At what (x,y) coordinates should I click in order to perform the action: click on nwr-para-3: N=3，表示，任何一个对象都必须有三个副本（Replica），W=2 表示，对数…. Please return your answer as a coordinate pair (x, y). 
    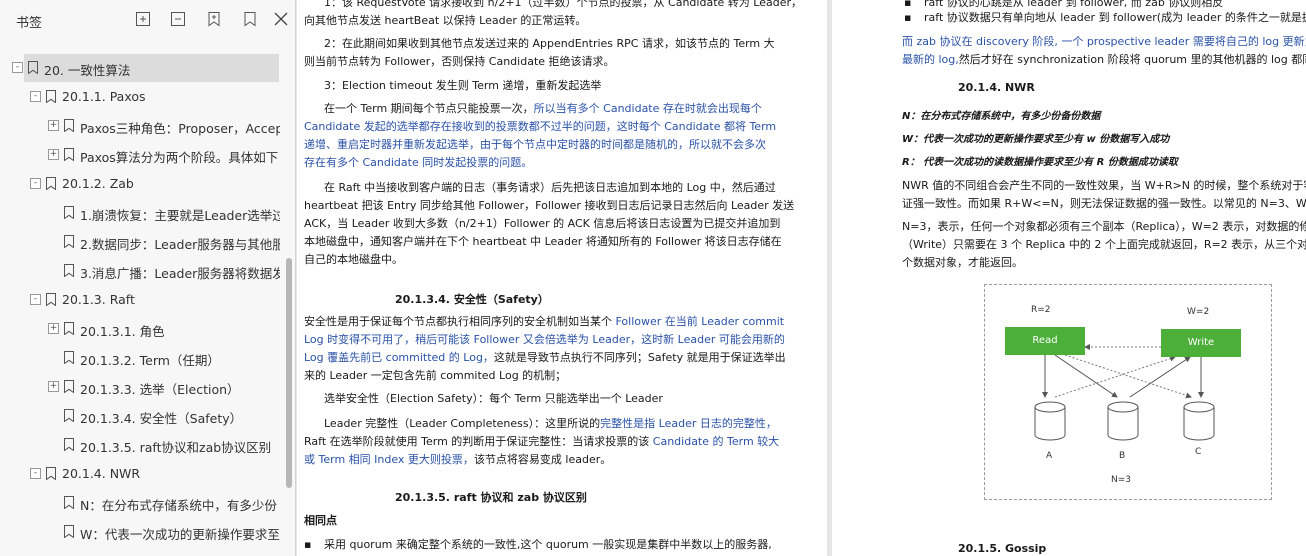
    Looking at the image, I should click on (1104, 226).